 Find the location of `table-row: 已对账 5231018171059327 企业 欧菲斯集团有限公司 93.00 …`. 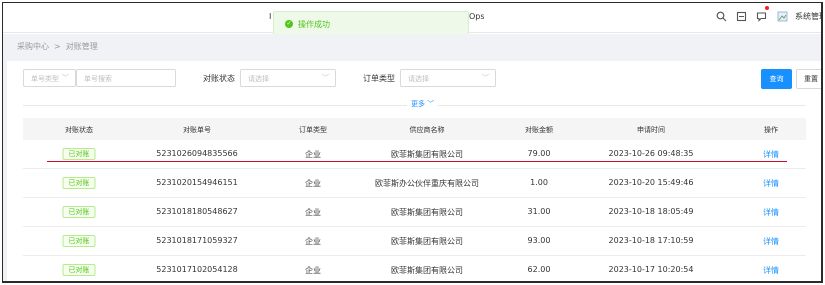

table-row: 已对账 5231018171059327 企业 欧菲斯集团有限公司 93.00 … is located at coordinates (414, 241).